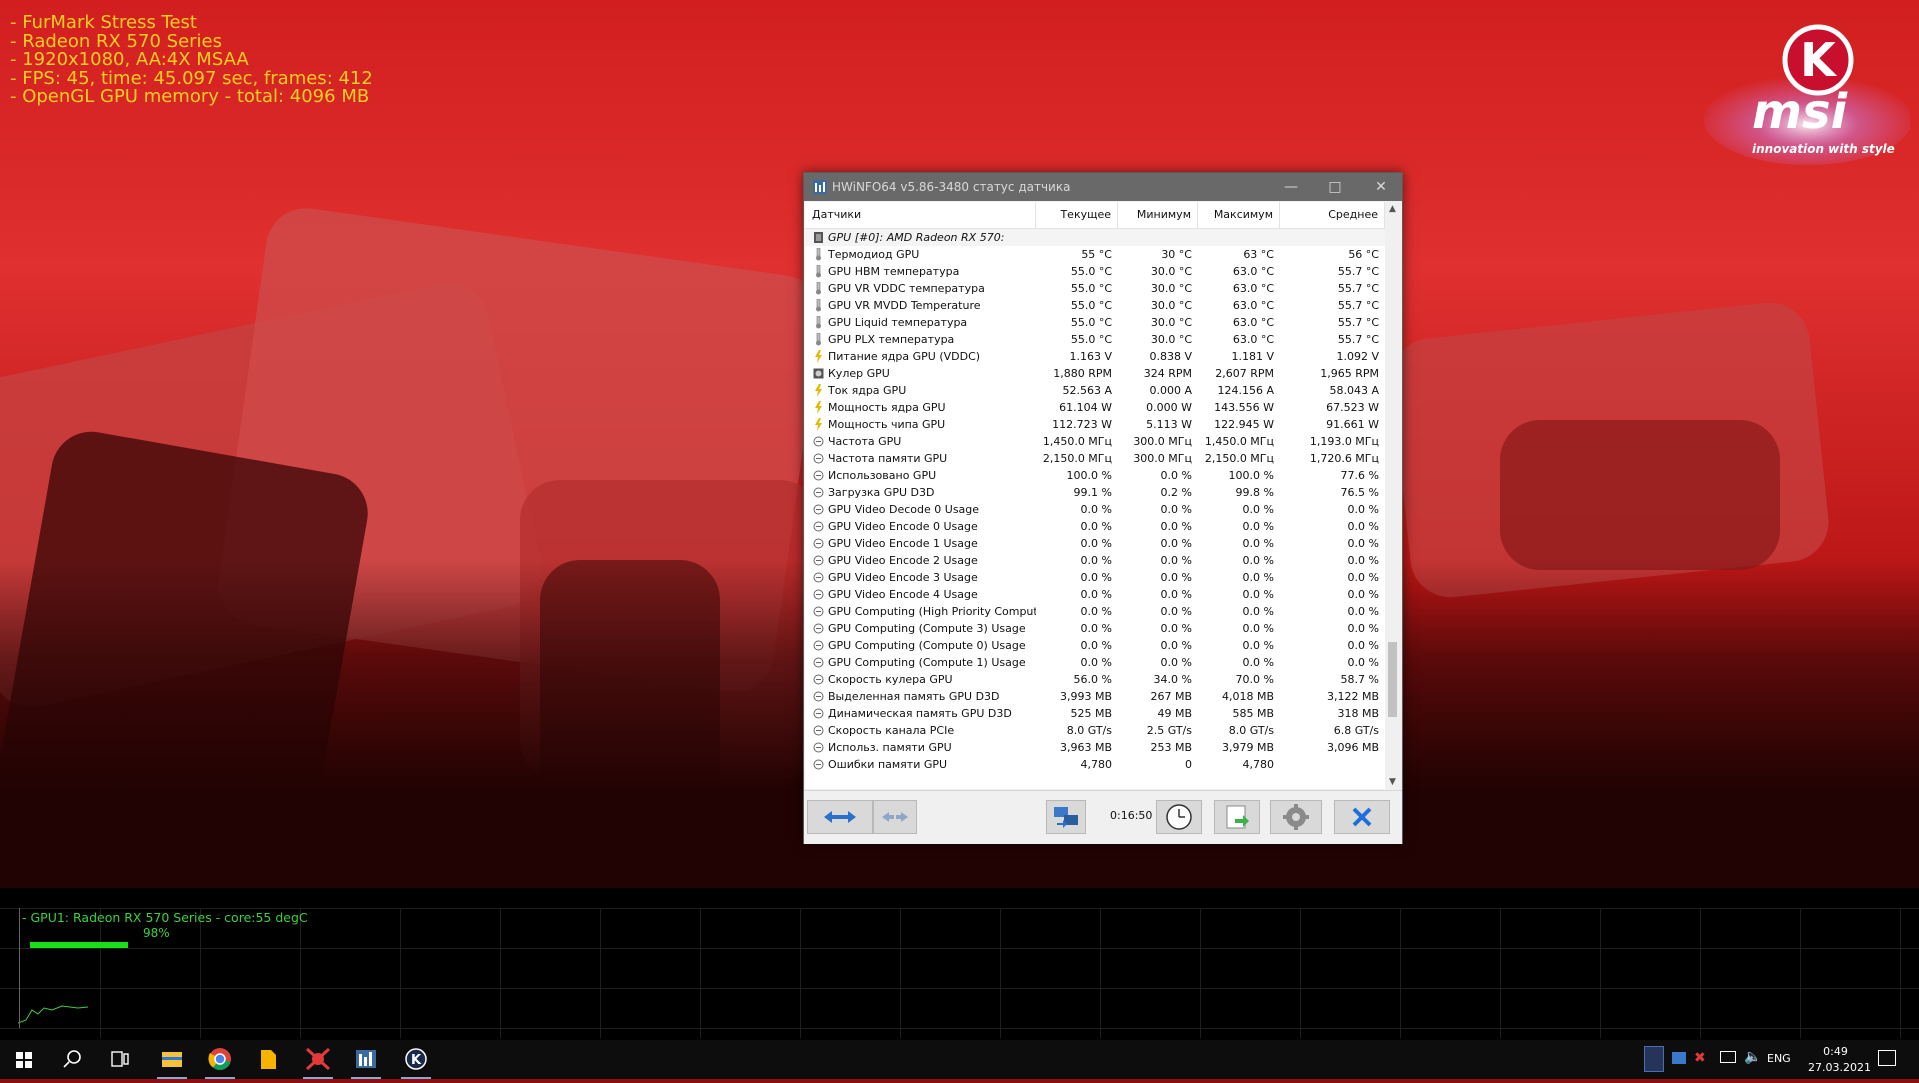 The width and height of the screenshot is (1919, 1083). What do you see at coordinates (1752, 1057) in the screenshot?
I see `tray-volume-icon: 🔈` at bounding box center [1752, 1057].